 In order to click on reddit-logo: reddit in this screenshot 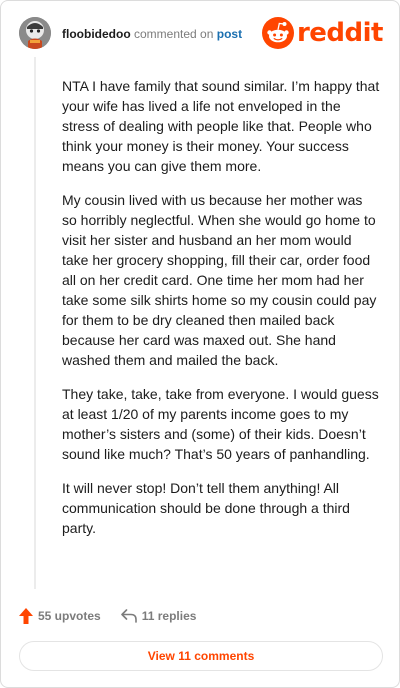, I will do `click(322, 33)`.